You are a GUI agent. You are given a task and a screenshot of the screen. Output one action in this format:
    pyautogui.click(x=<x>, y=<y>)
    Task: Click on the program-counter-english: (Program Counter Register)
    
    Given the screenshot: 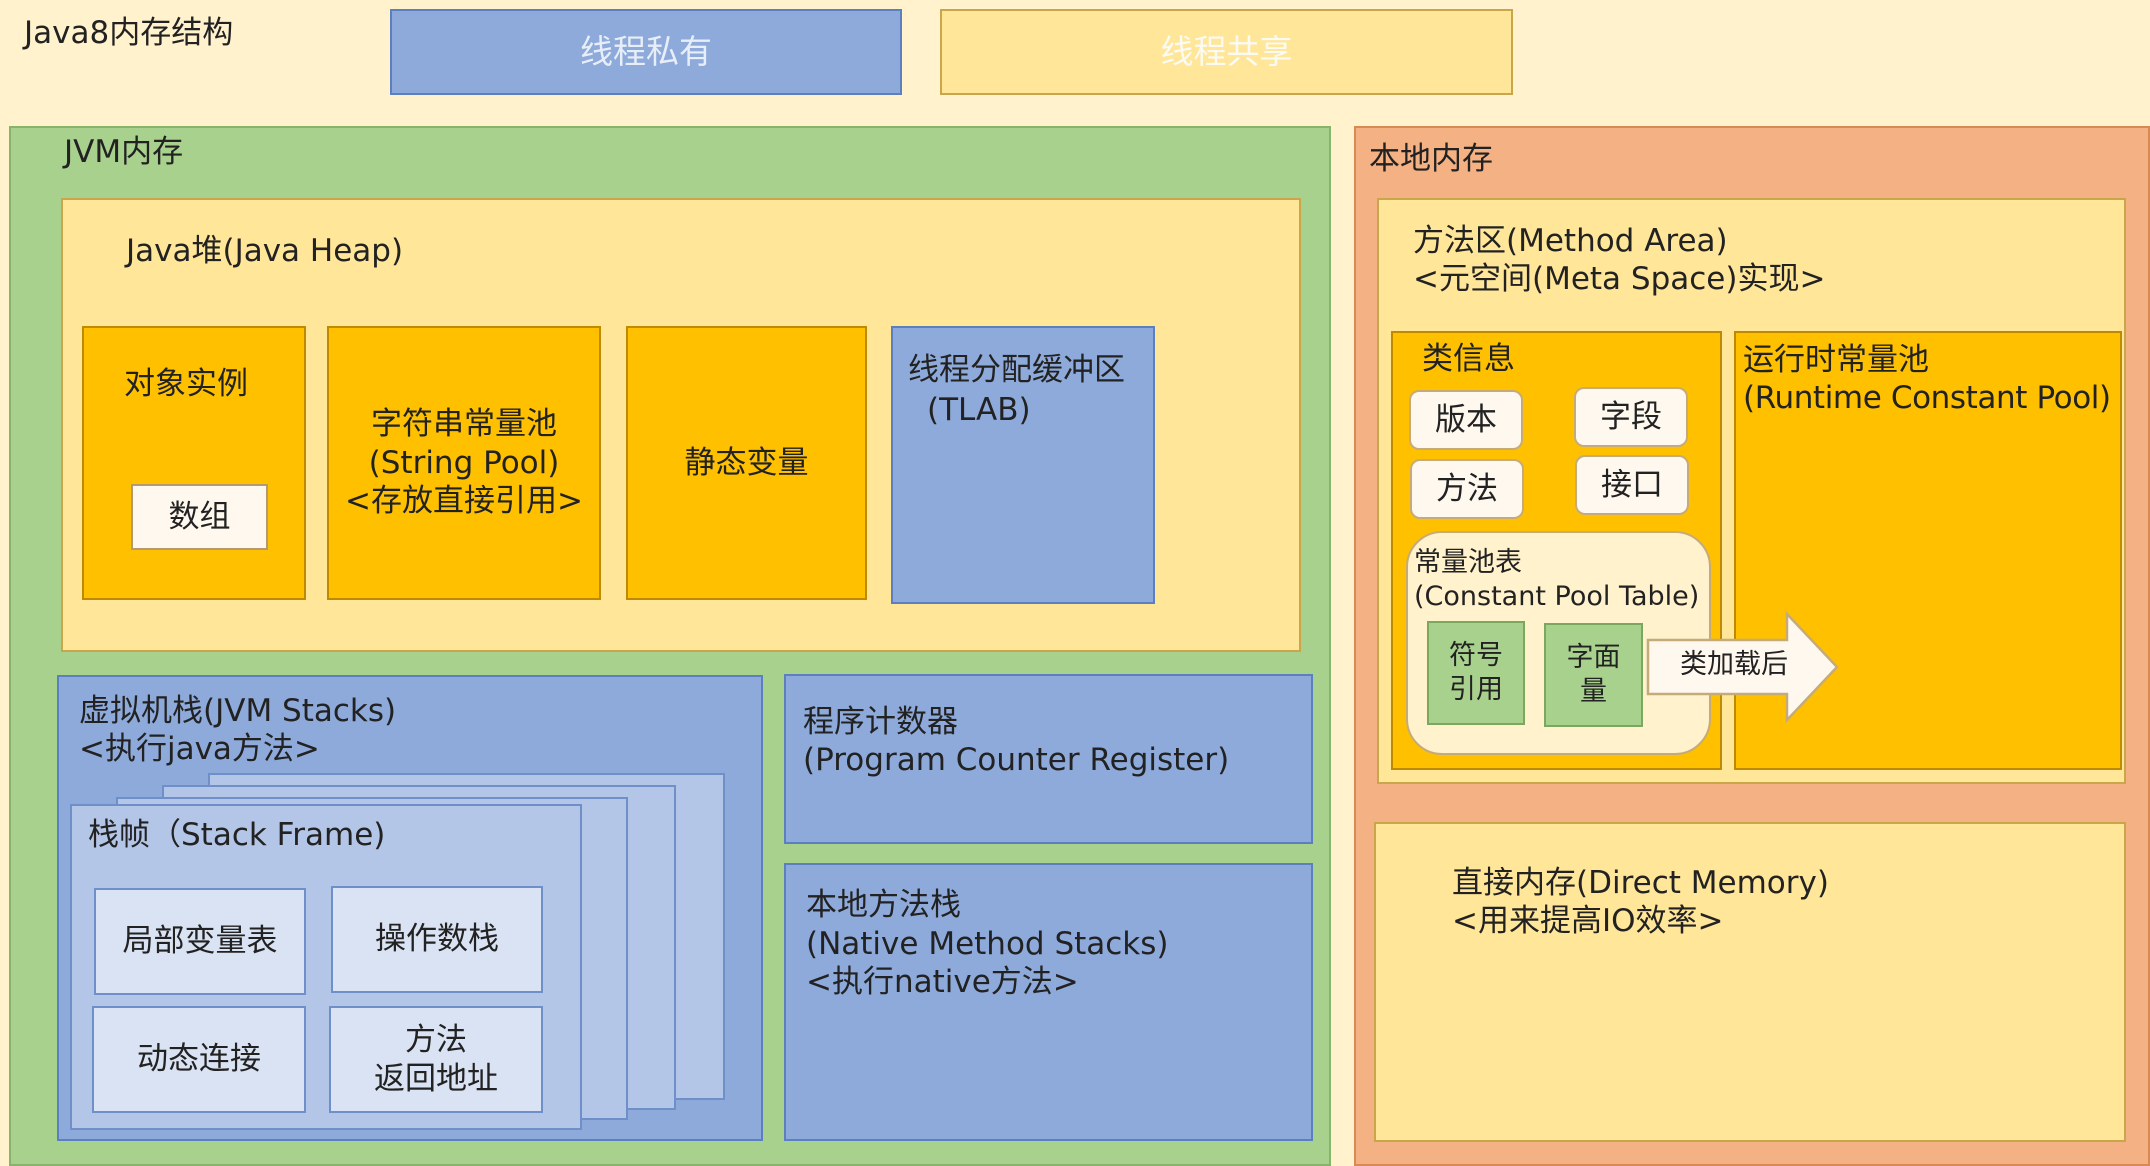 What is the action you would take?
    pyautogui.click(x=1016, y=760)
    